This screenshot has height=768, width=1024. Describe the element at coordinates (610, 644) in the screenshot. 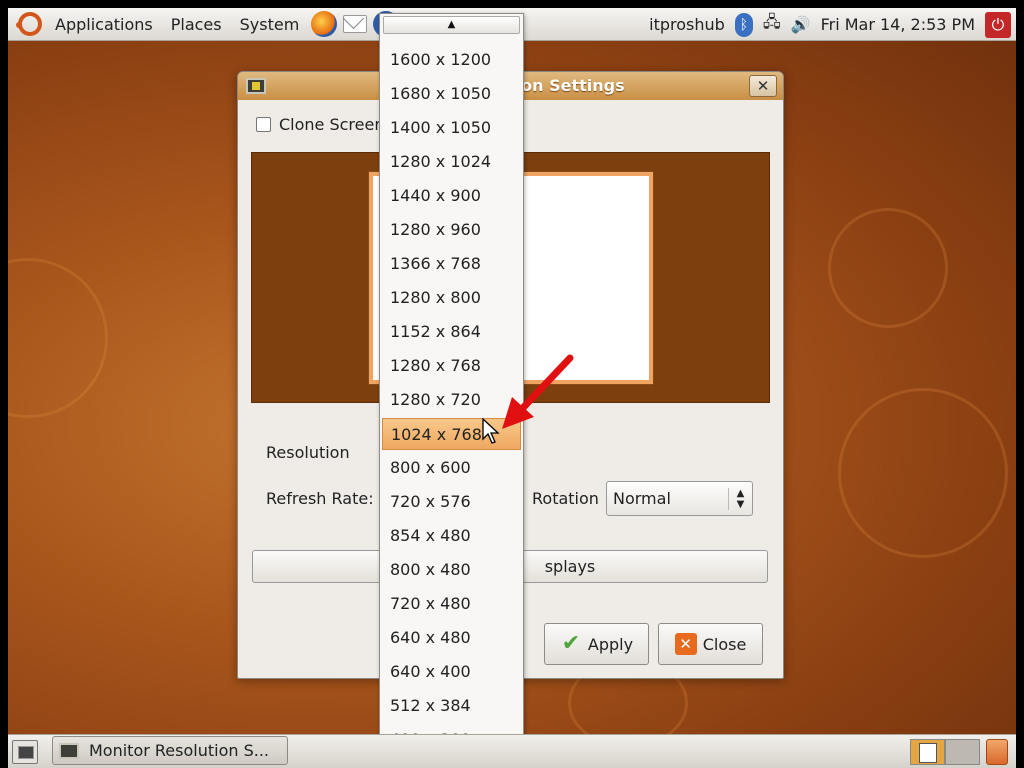

I see `apply-label: Apply` at that location.